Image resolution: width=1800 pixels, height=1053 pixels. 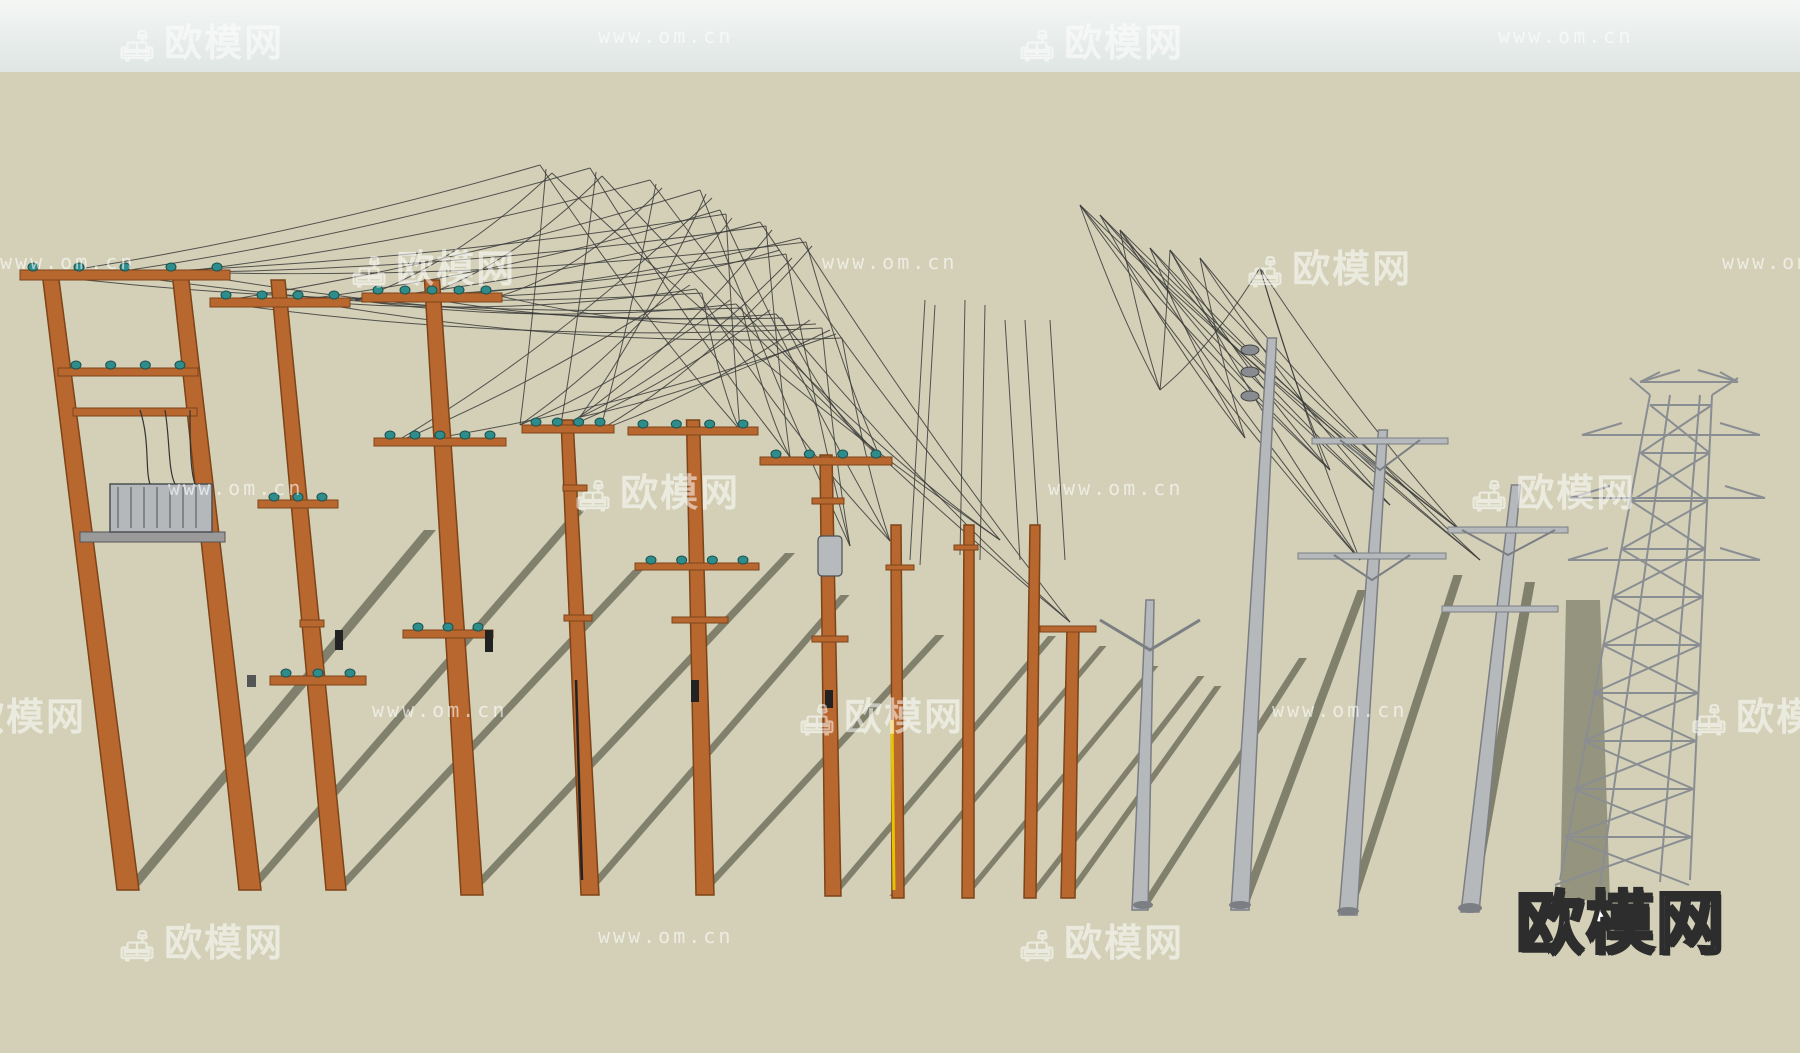 What do you see at coordinates (152, 537) in the screenshot?
I see `transformer-platform` at bounding box center [152, 537].